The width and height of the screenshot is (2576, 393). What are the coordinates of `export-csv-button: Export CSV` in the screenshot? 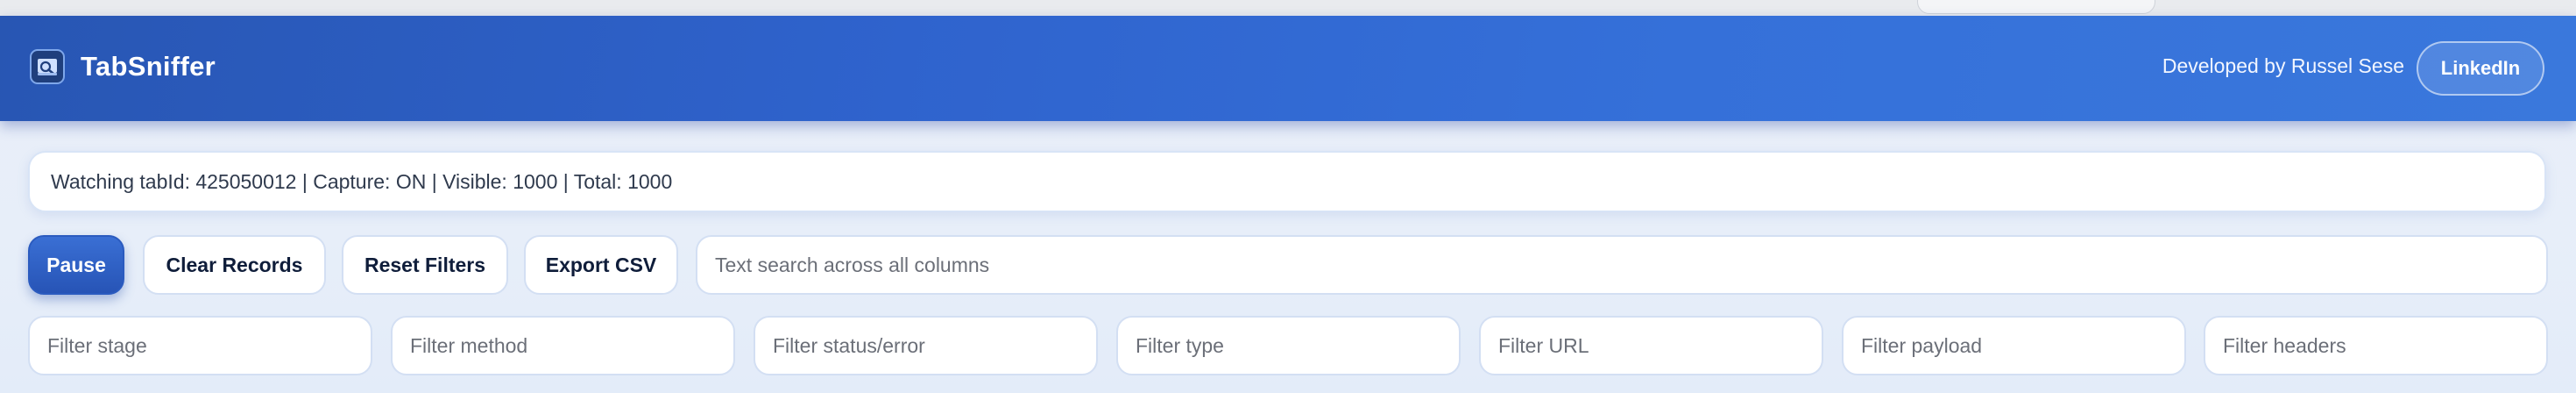 It's located at (601, 265).